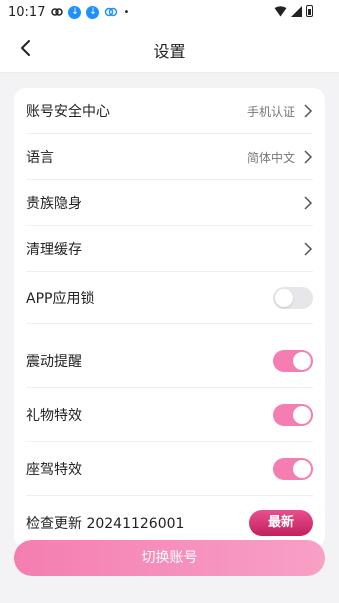 This screenshot has height=603, width=339. I want to click on account-security-value: 手机认证, so click(270, 111).